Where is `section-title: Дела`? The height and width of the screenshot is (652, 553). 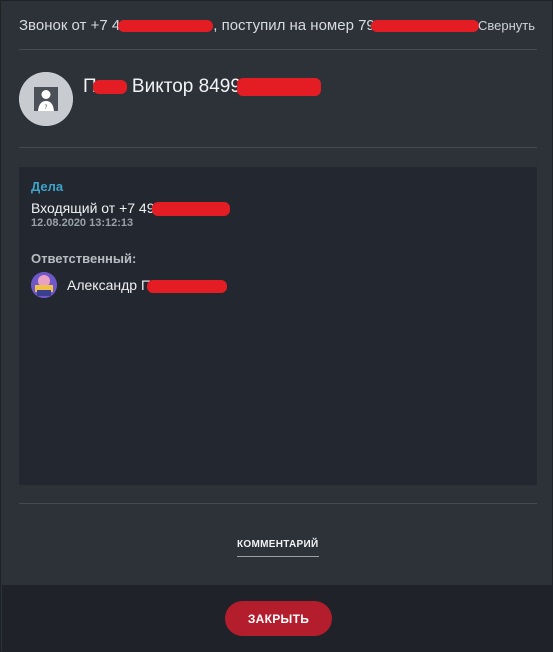 section-title: Дела is located at coordinates (47, 186).